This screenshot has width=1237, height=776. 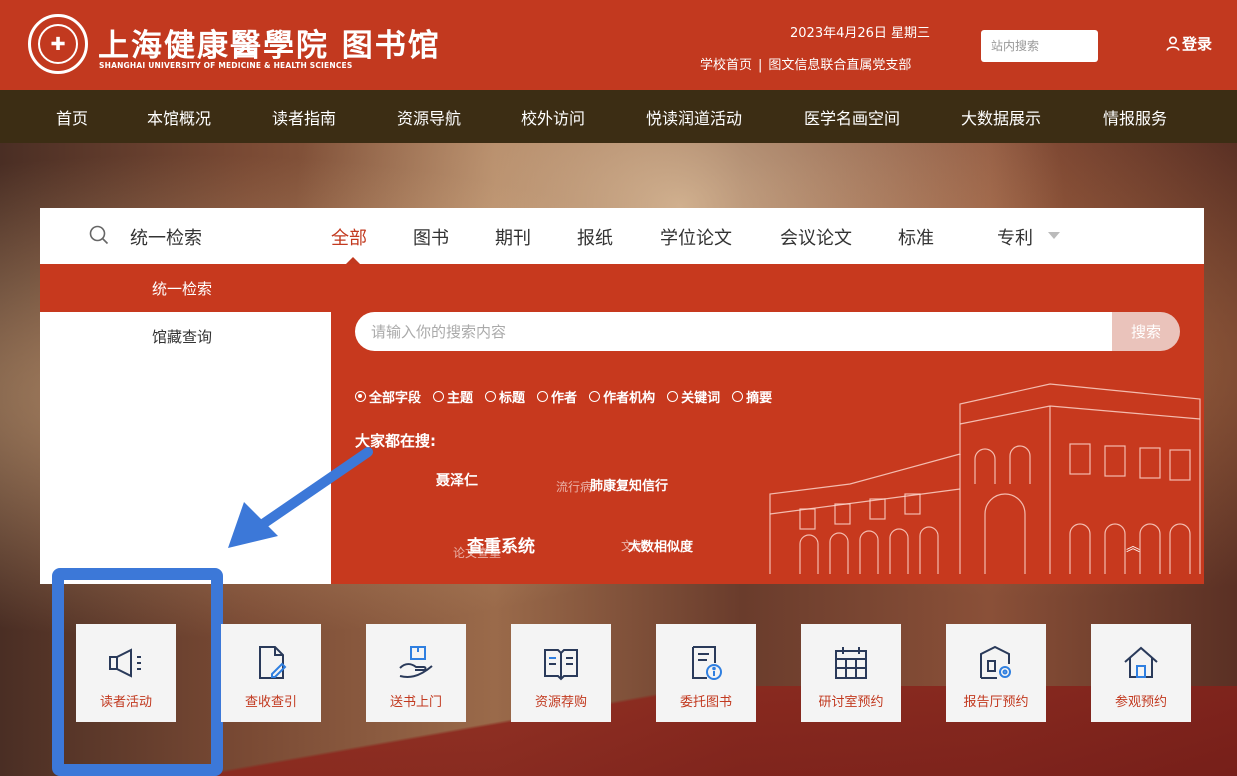 What do you see at coordinates (457, 480) in the screenshot?
I see `hot-term: 聂泽仁` at bounding box center [457, 480].